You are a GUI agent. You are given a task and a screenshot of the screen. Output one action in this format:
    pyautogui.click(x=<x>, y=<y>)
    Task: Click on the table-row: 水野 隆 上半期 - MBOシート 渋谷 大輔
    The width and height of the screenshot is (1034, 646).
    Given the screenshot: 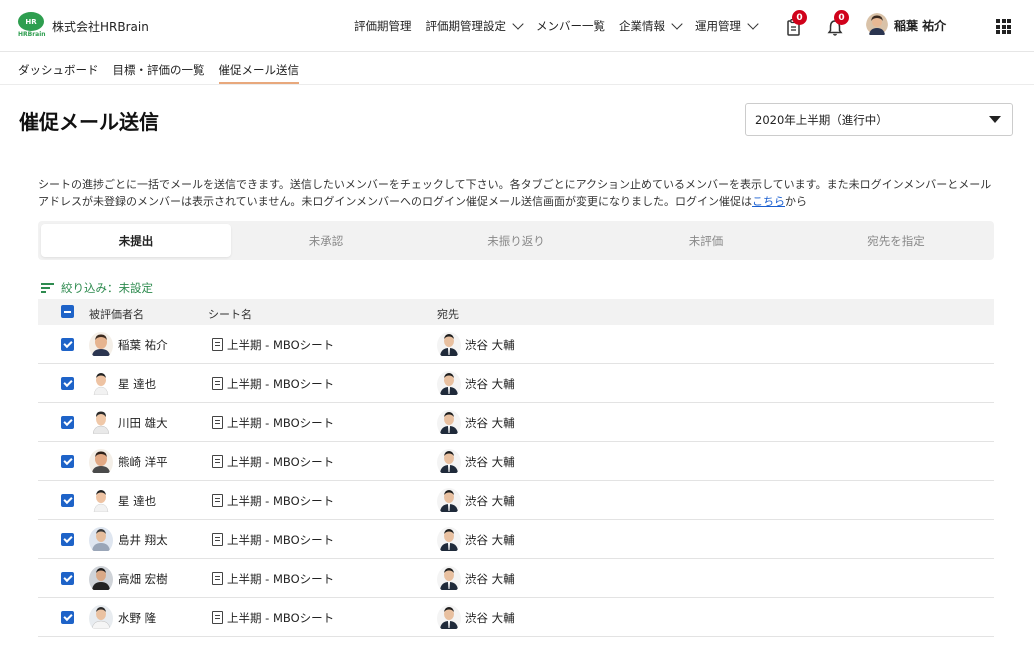 What is the action you would take?
    pyautogui.click(x=516, y=617)
    